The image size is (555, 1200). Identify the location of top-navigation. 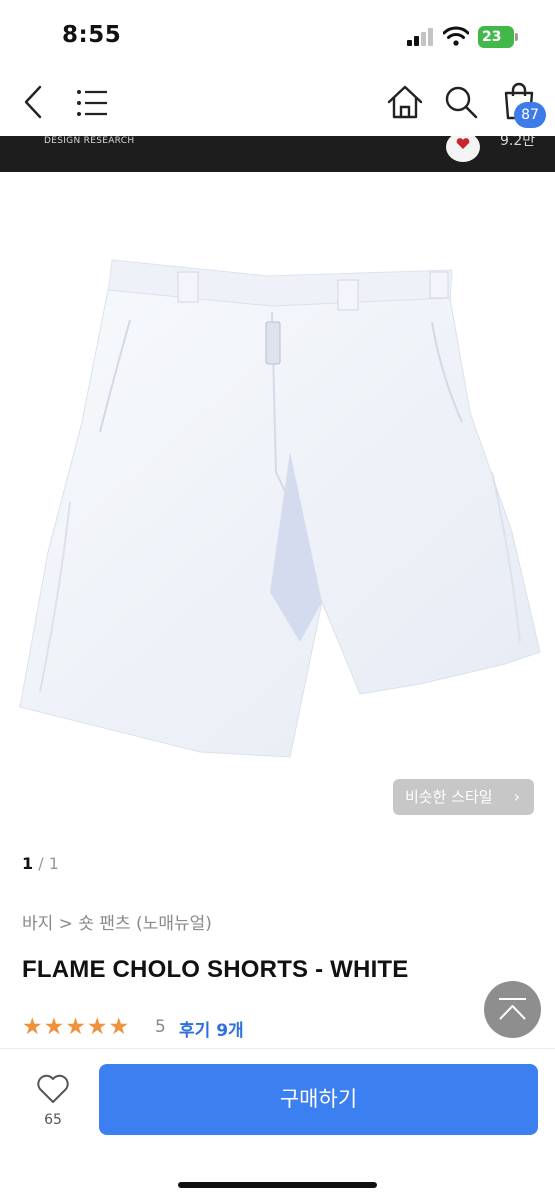
(277, 103).